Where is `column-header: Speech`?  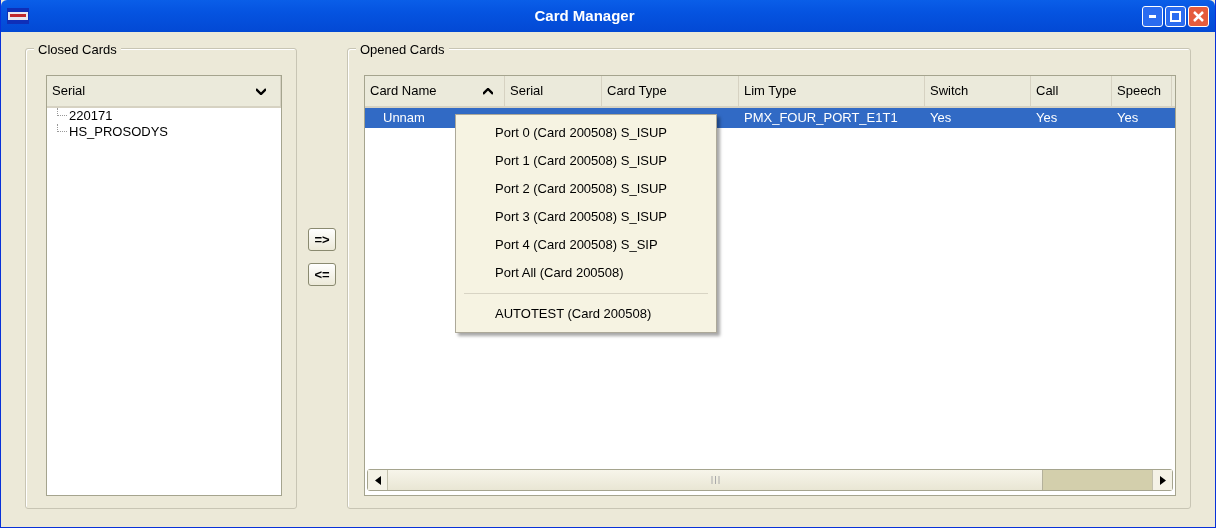
column-header: Speech is located at coordinates (1142, 91).